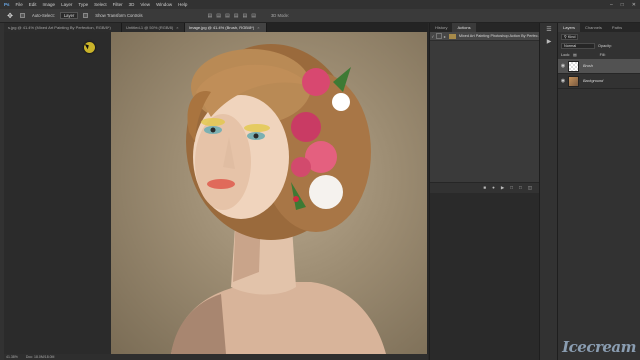  Describe the element at coordinates (89, 47) in the screenshot. I see `cursor-icon` at that location.